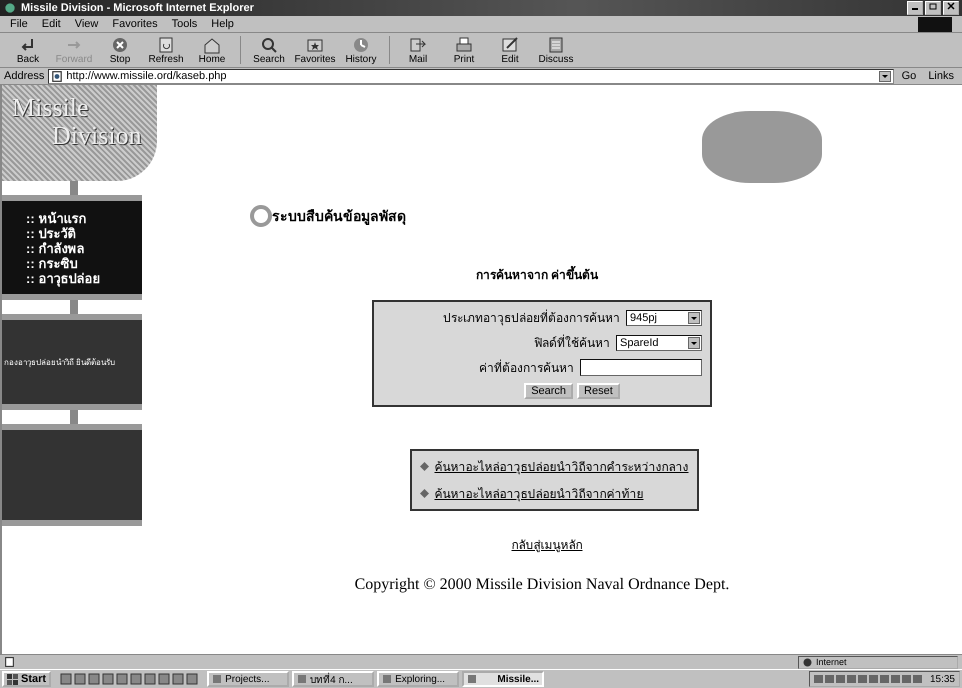 The height and width of the screenshot is (688, 962). What do you see at coordinates (339, 217) in the screenshot?
I see `page-heading: ระบบสืบค้นข้อมูลพัสดุ` at bounding box center [339, 217].